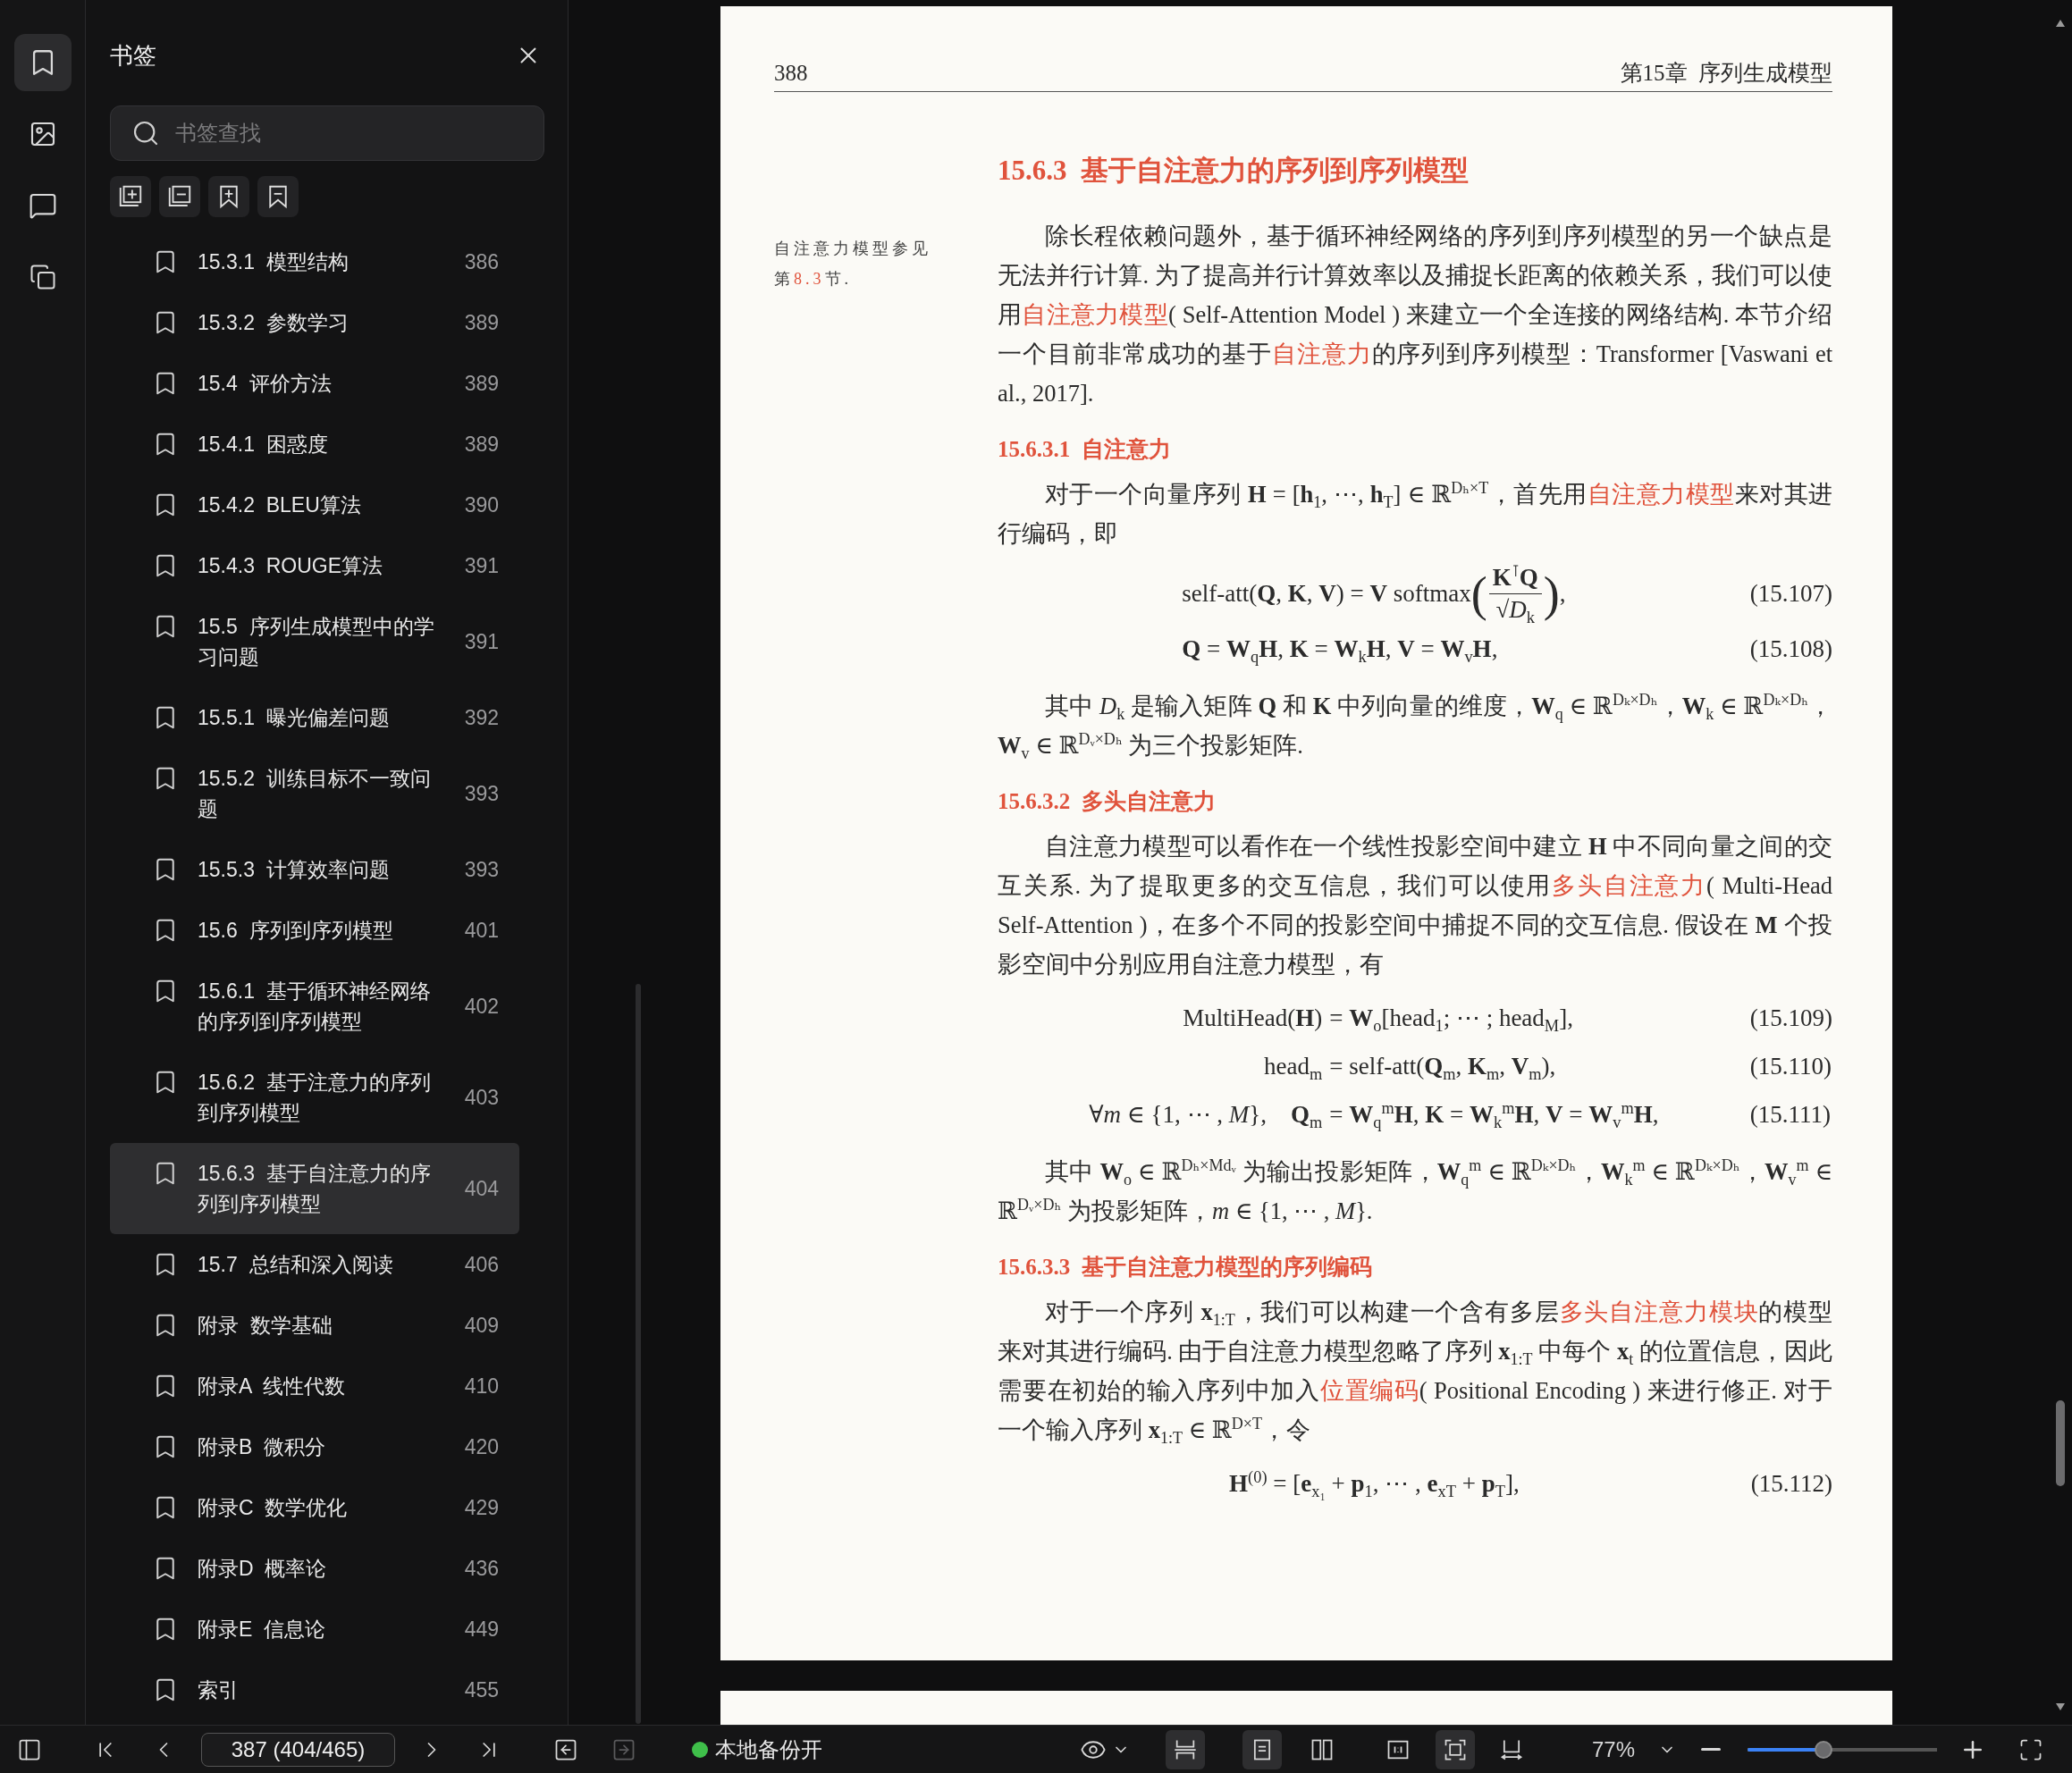 The image size is (2072, 1773). Describe the element at coordinates (481, 1569) in the screenshot. I see `bookmark-page-number: 436` at that location.